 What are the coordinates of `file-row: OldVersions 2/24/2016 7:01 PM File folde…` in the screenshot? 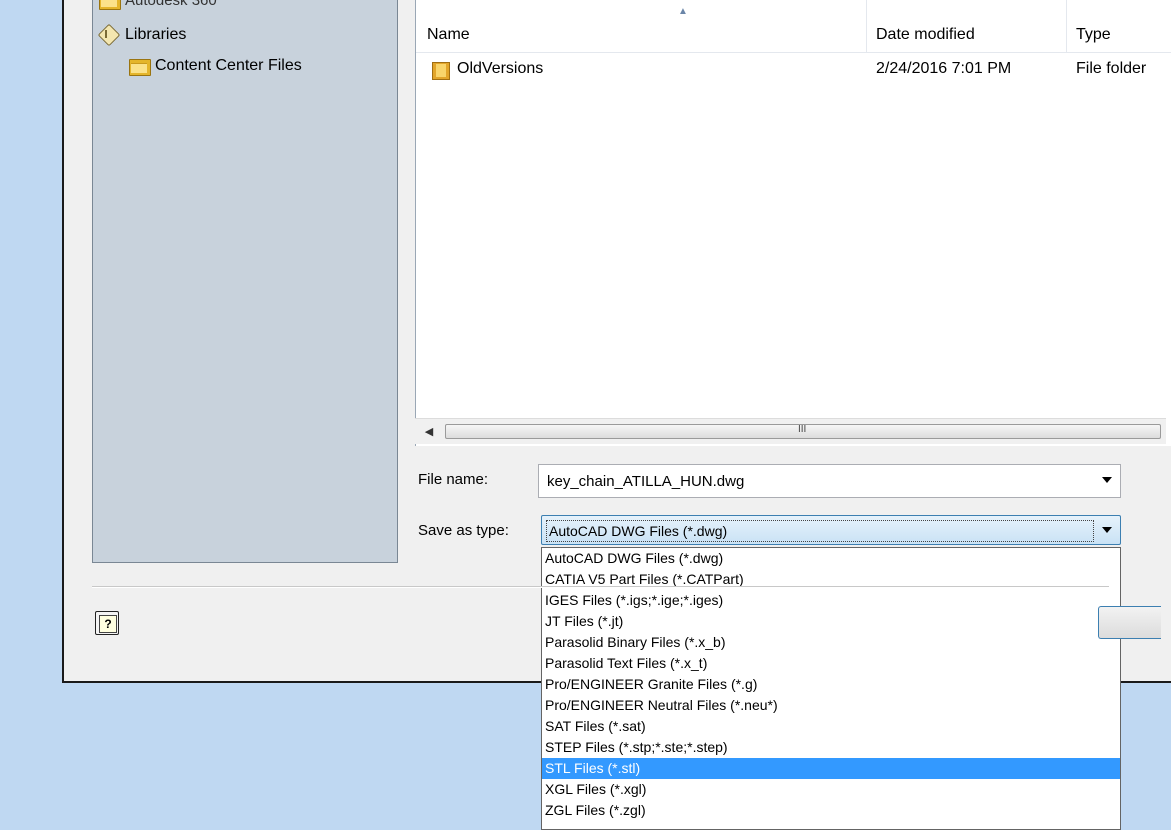 It's located at (793, 70).